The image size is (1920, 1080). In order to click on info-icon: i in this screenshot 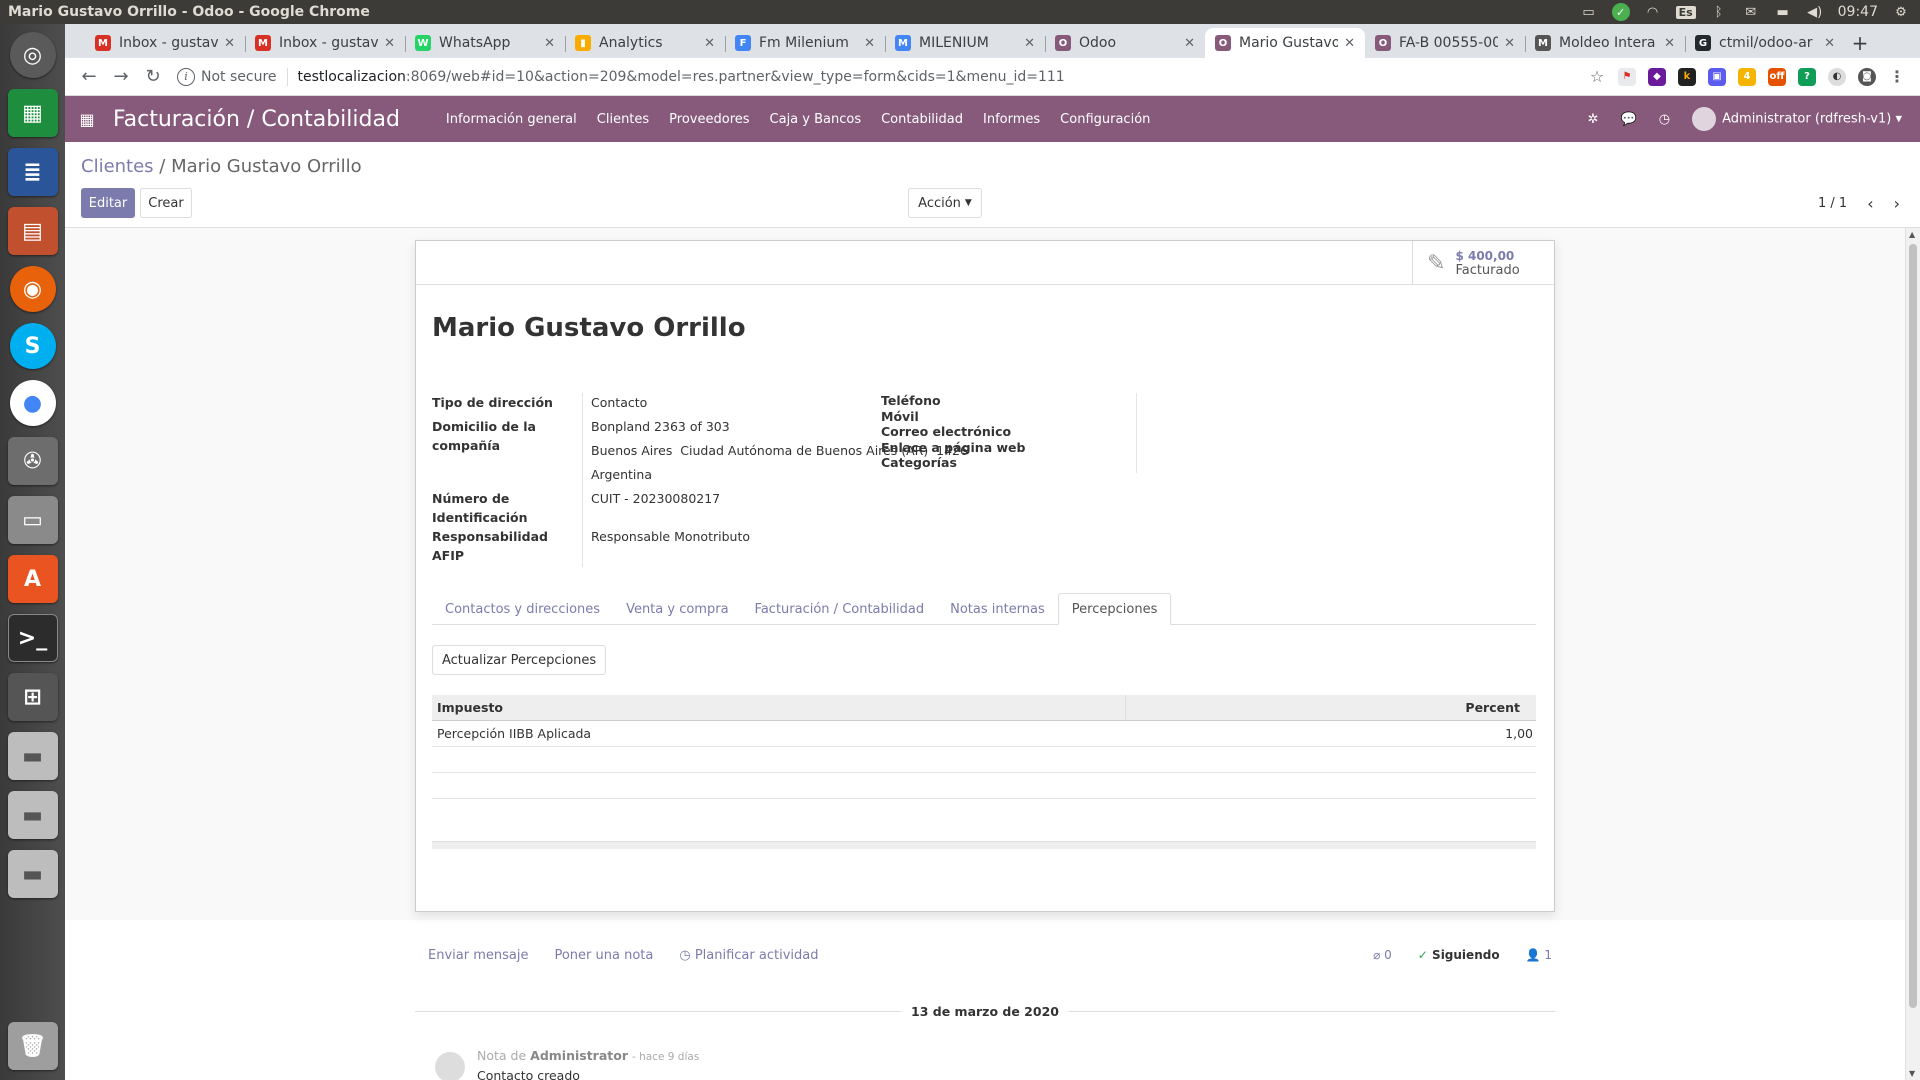, I will do `click(186, 76)`.